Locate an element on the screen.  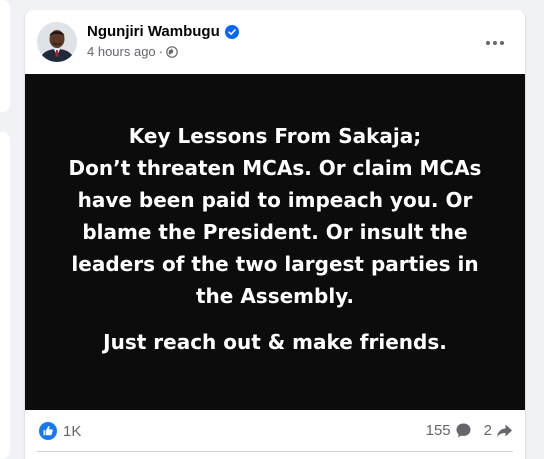
post-message-heading: Key Lessons From Sakaja; is located at coordinates (275, 136).